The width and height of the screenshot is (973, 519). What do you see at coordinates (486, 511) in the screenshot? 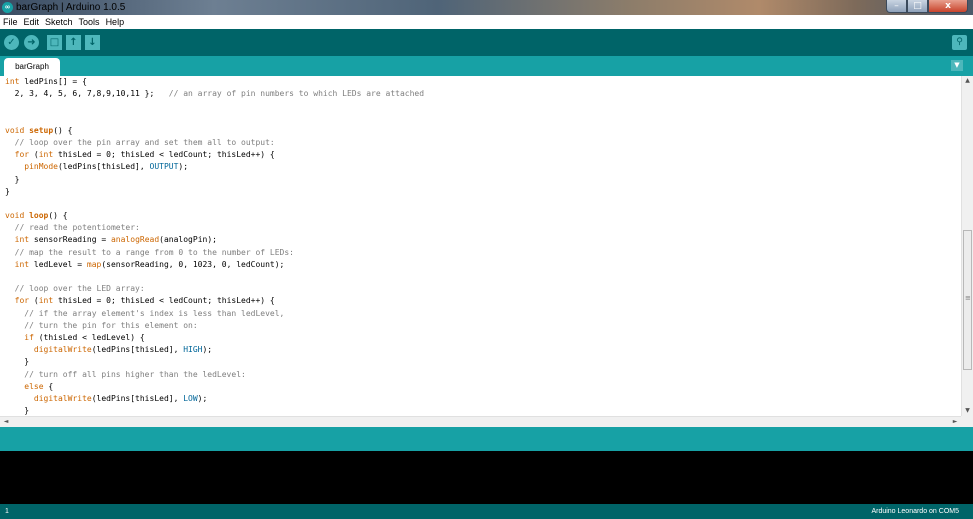
I see `status-footer: 1 Arduino Leonardo on COM5` at bounding box center [486, 511].